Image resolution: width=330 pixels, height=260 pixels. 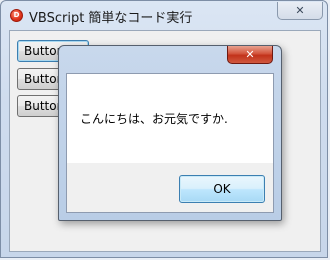 I want to click on app-icon: D, so click(x=16, y=15).